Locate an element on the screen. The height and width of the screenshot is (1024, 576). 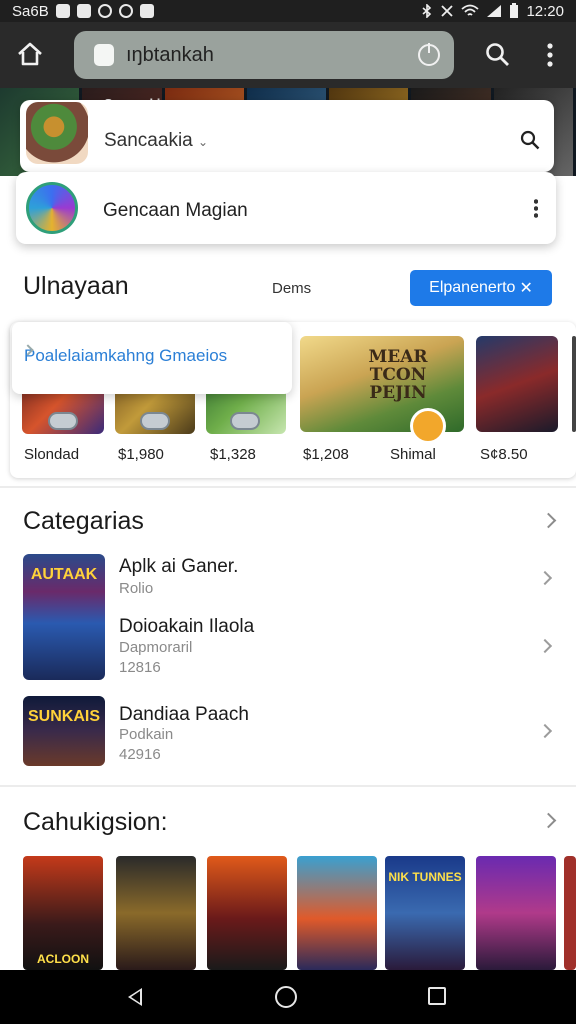
featured-game-title: MEAR TCON PEJIN is located at coordinates (398, 375).